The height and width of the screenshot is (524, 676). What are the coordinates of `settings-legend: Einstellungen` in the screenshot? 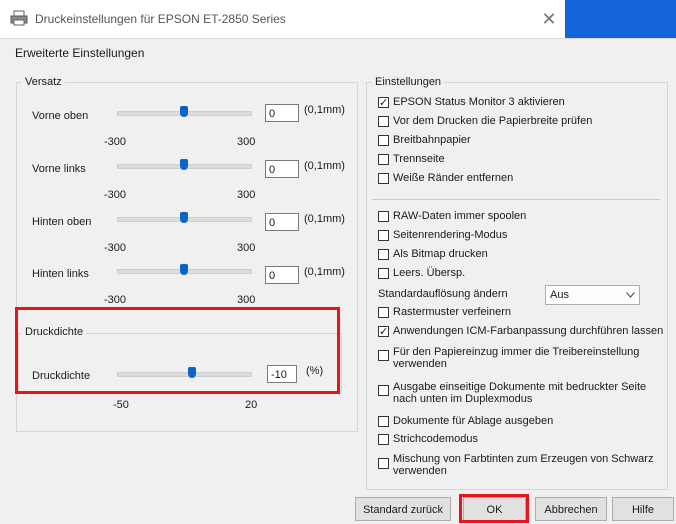 It's located at (408, 82).